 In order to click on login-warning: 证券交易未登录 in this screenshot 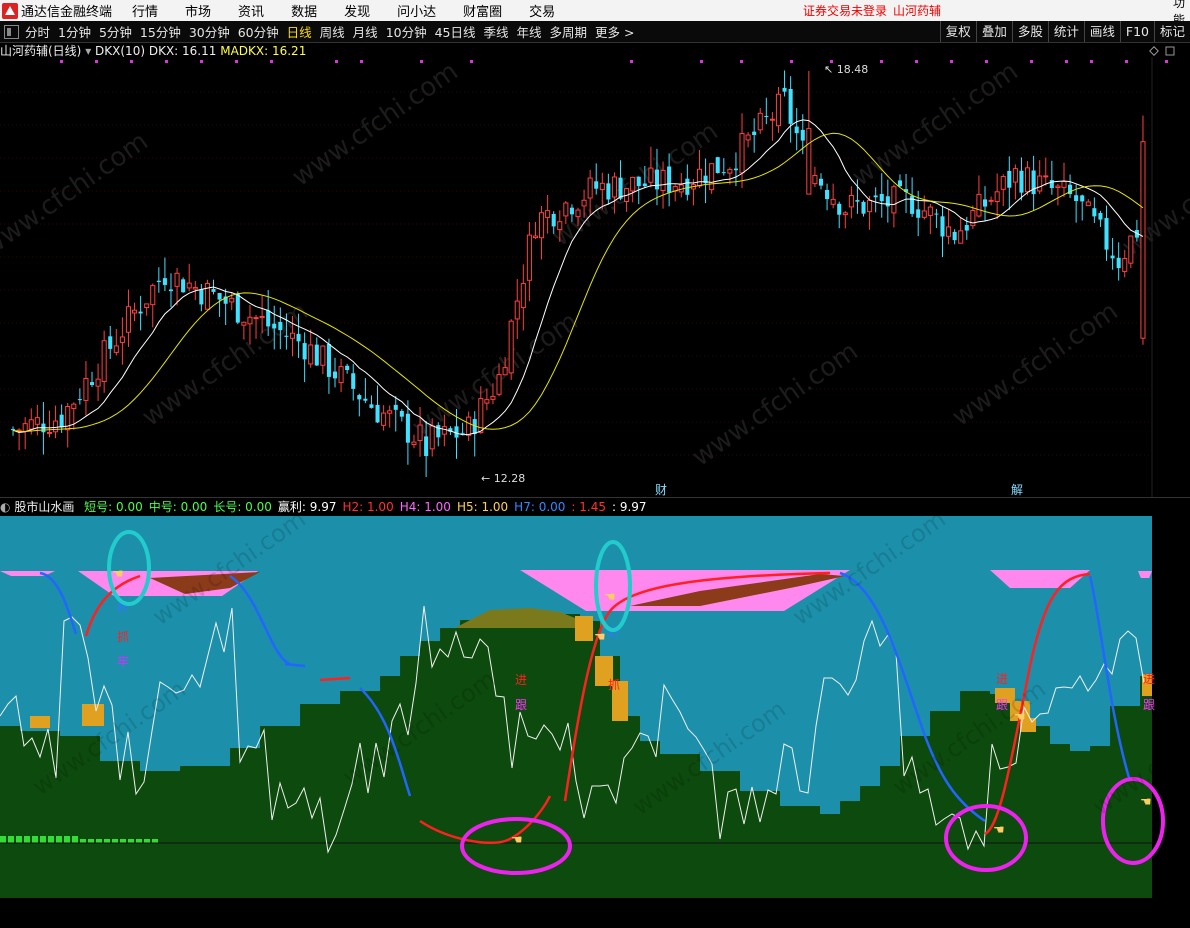, I will do `click(845, 10)`.